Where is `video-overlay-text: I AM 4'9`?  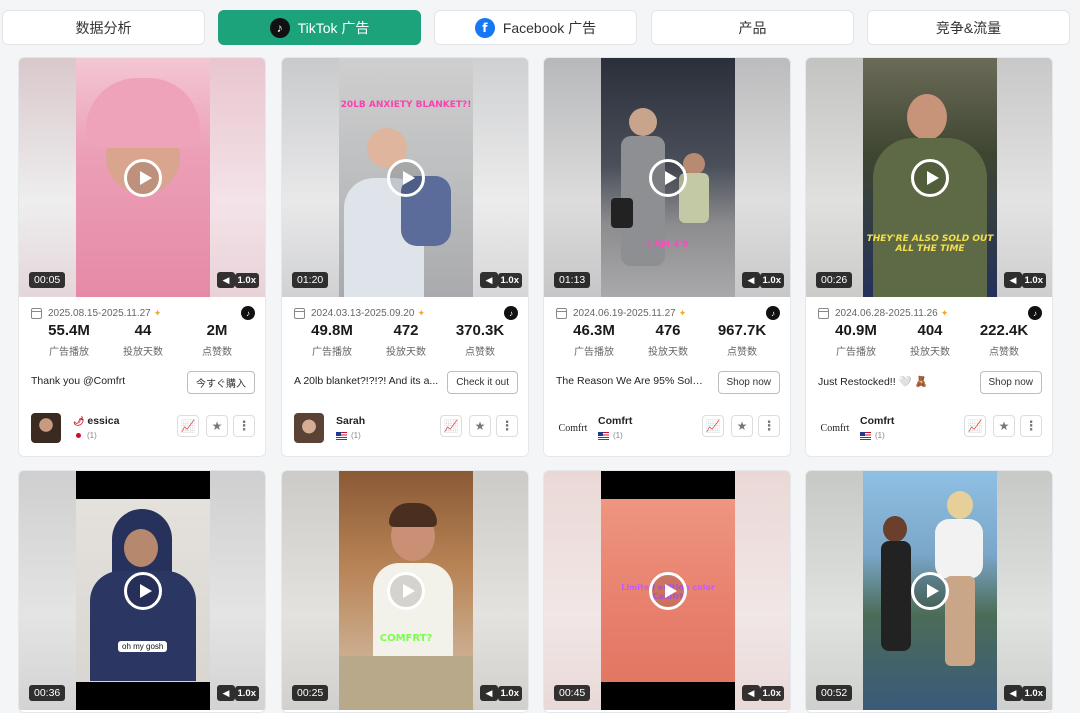 video-overlay-text: I AM 4'9 is located at coordinates (668, 245).